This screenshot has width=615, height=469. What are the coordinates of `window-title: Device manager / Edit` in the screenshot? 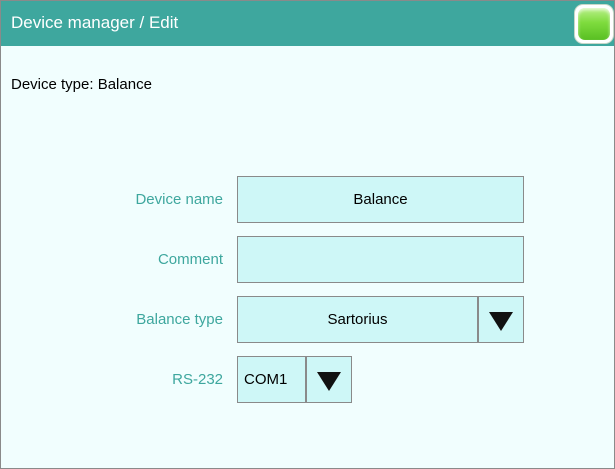 It's located at (95, 22).